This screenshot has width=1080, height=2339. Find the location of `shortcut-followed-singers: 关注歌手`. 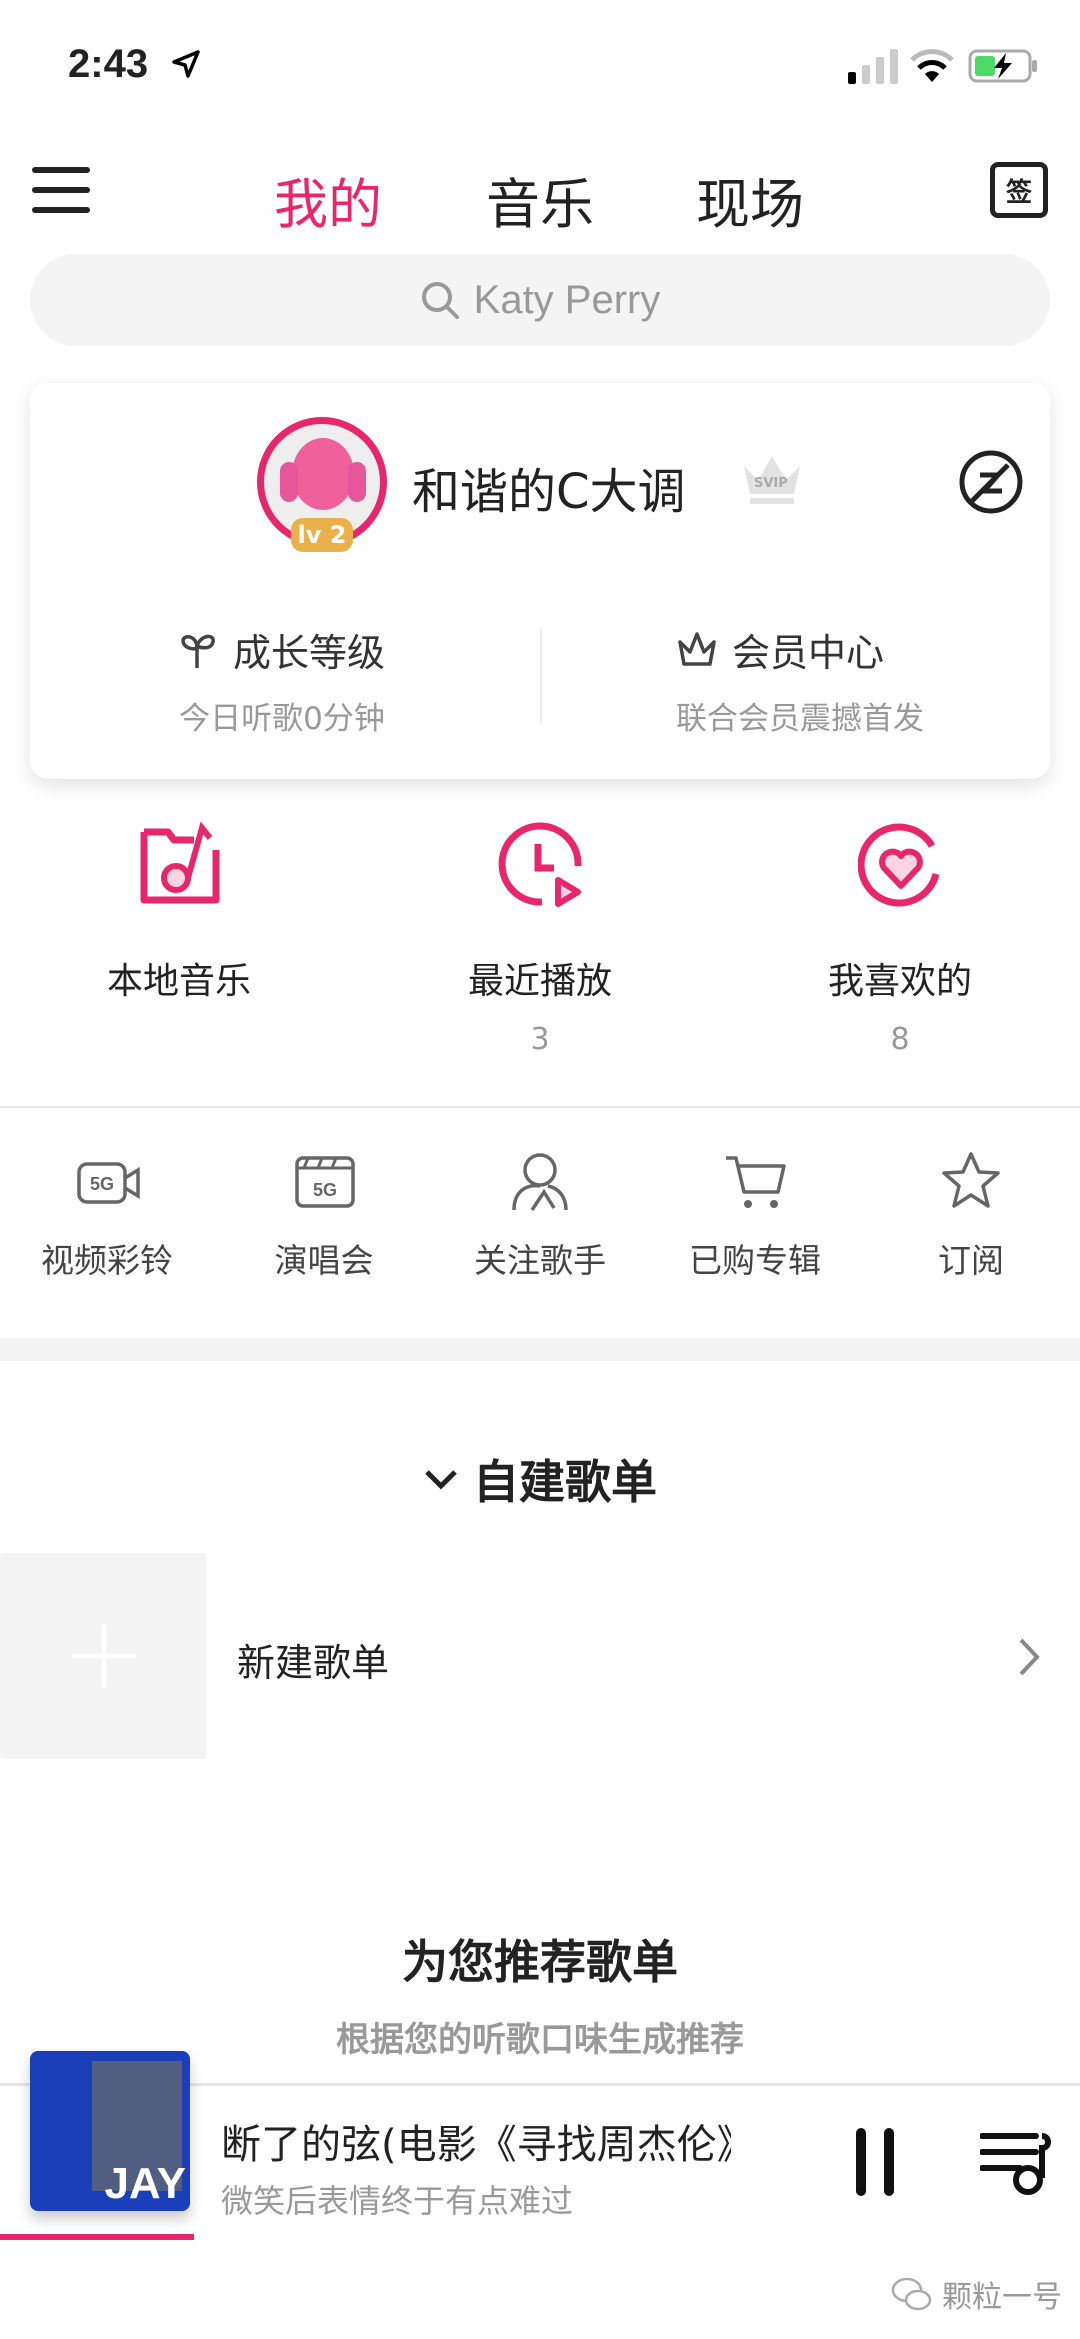

shortcut-followed-singers: 关注歌手 is located at coordinates (540, 1258).